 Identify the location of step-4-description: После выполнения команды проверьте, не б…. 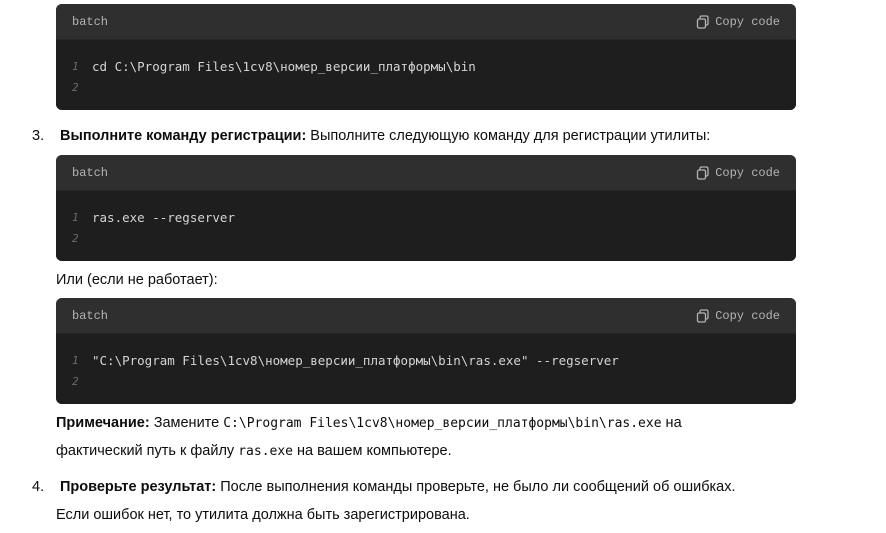
(476, 487).